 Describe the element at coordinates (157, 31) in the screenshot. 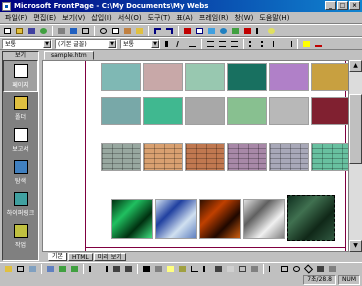

I see `undo-icon` at that location.